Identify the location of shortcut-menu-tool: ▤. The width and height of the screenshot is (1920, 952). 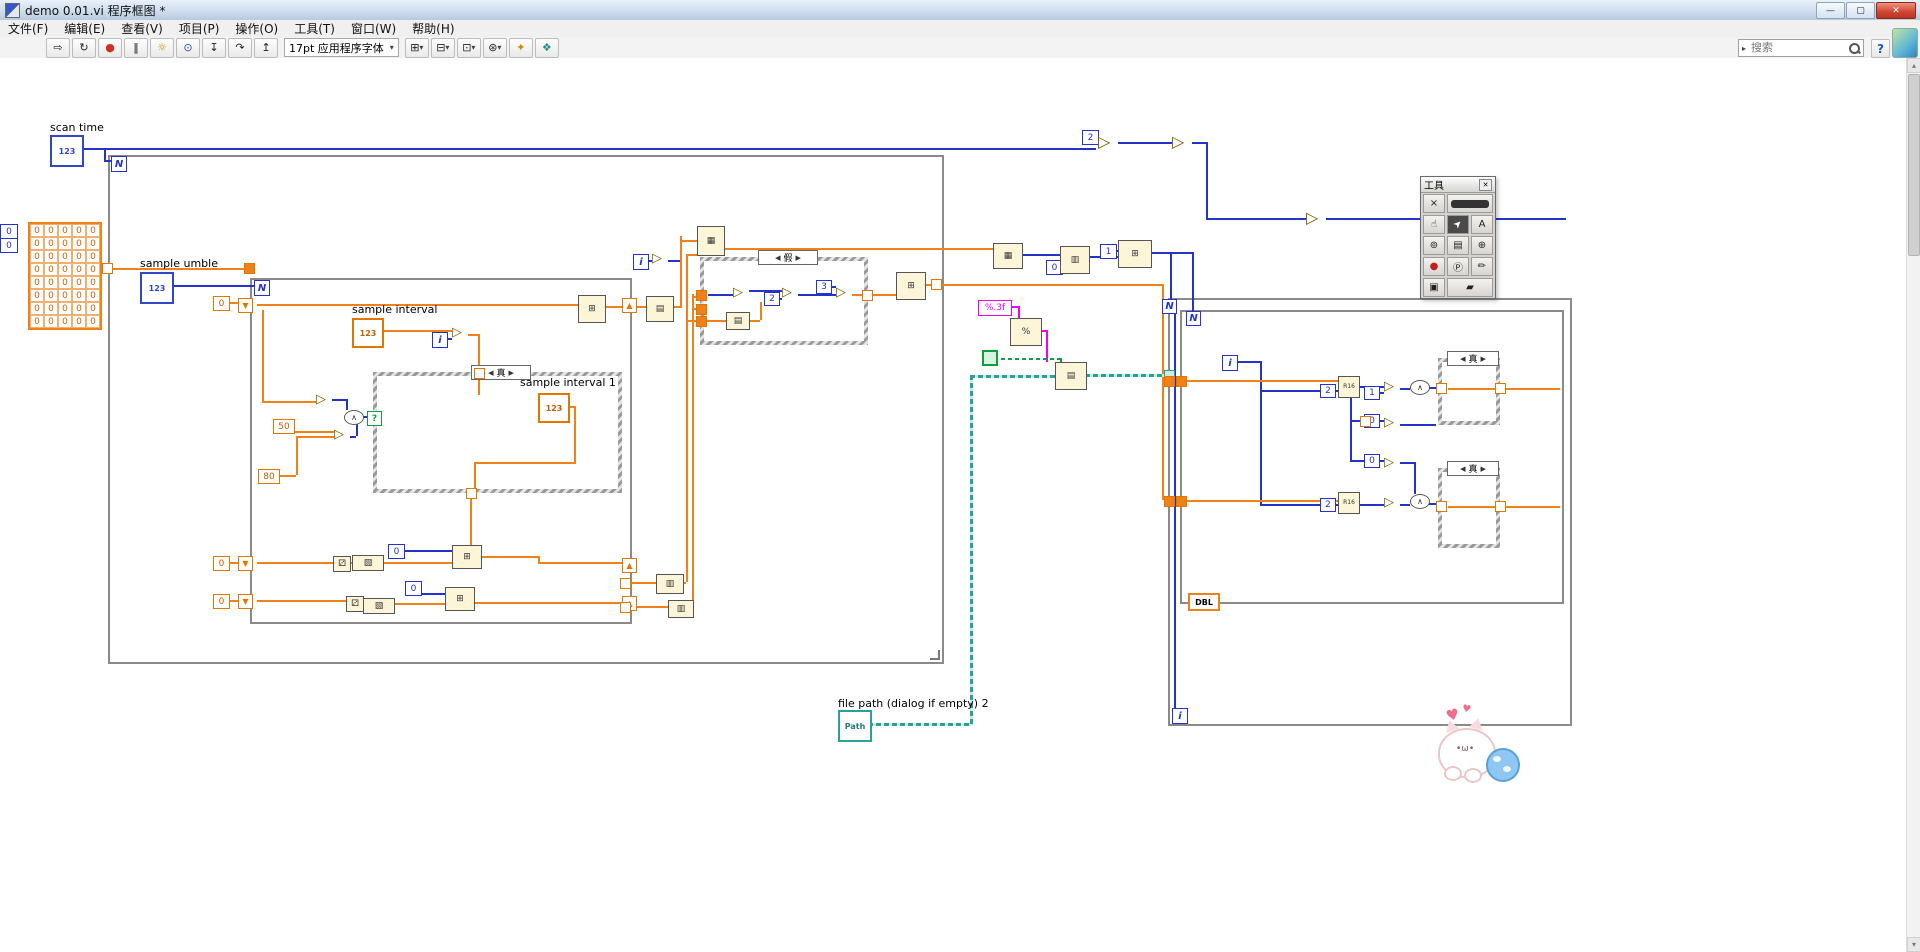
(1458, 245).